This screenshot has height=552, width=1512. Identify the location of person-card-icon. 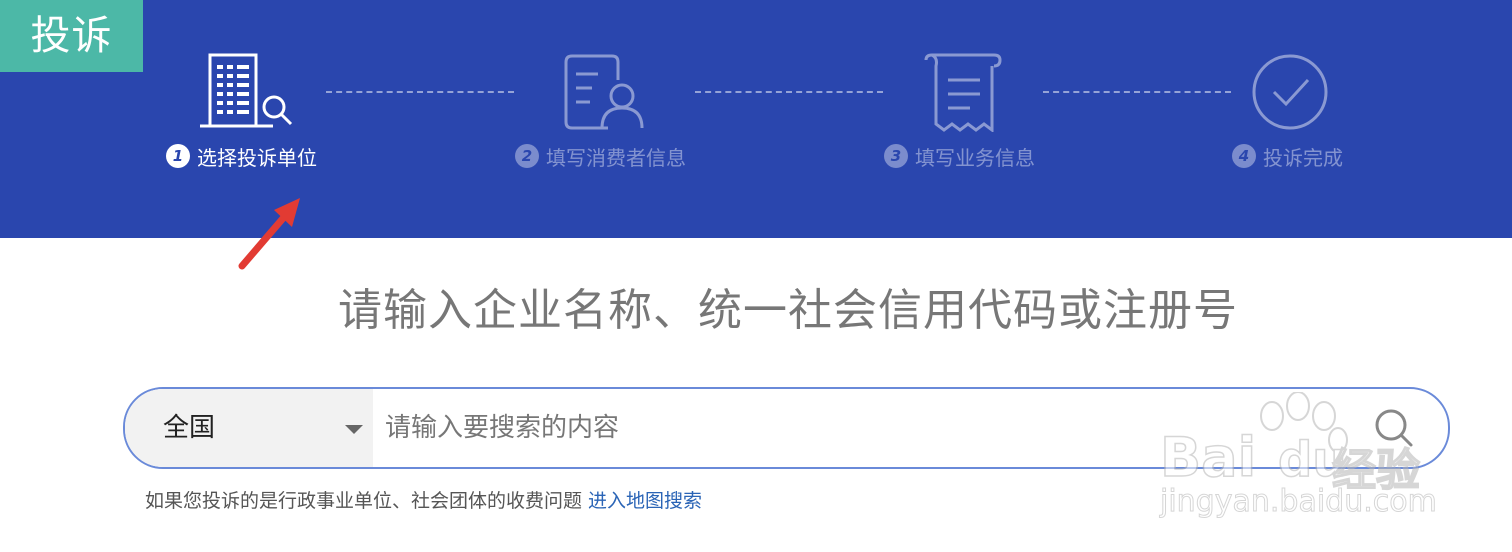
(607, 92).